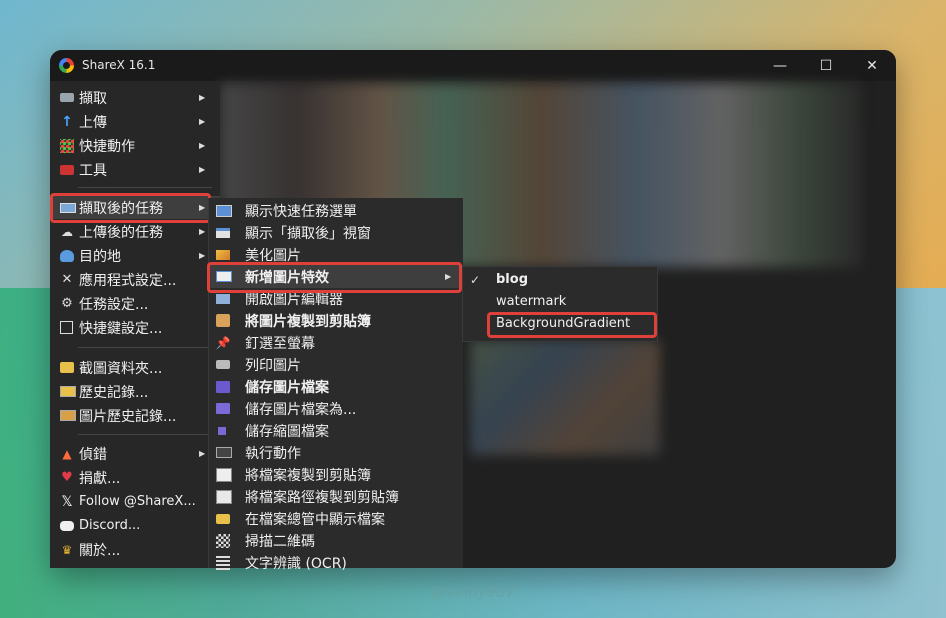 The image size is (946, 618). I want to click on menu-item-quick-actions: 快捷動作 ▶, so click(135, 145).